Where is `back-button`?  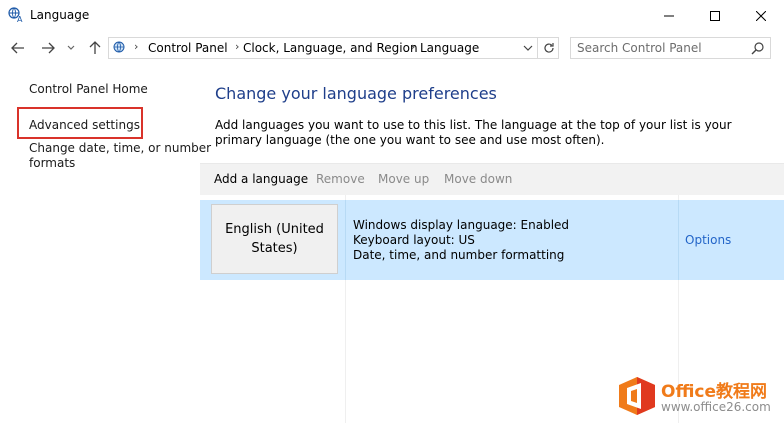 back-button is located at coordinates (18, 48).